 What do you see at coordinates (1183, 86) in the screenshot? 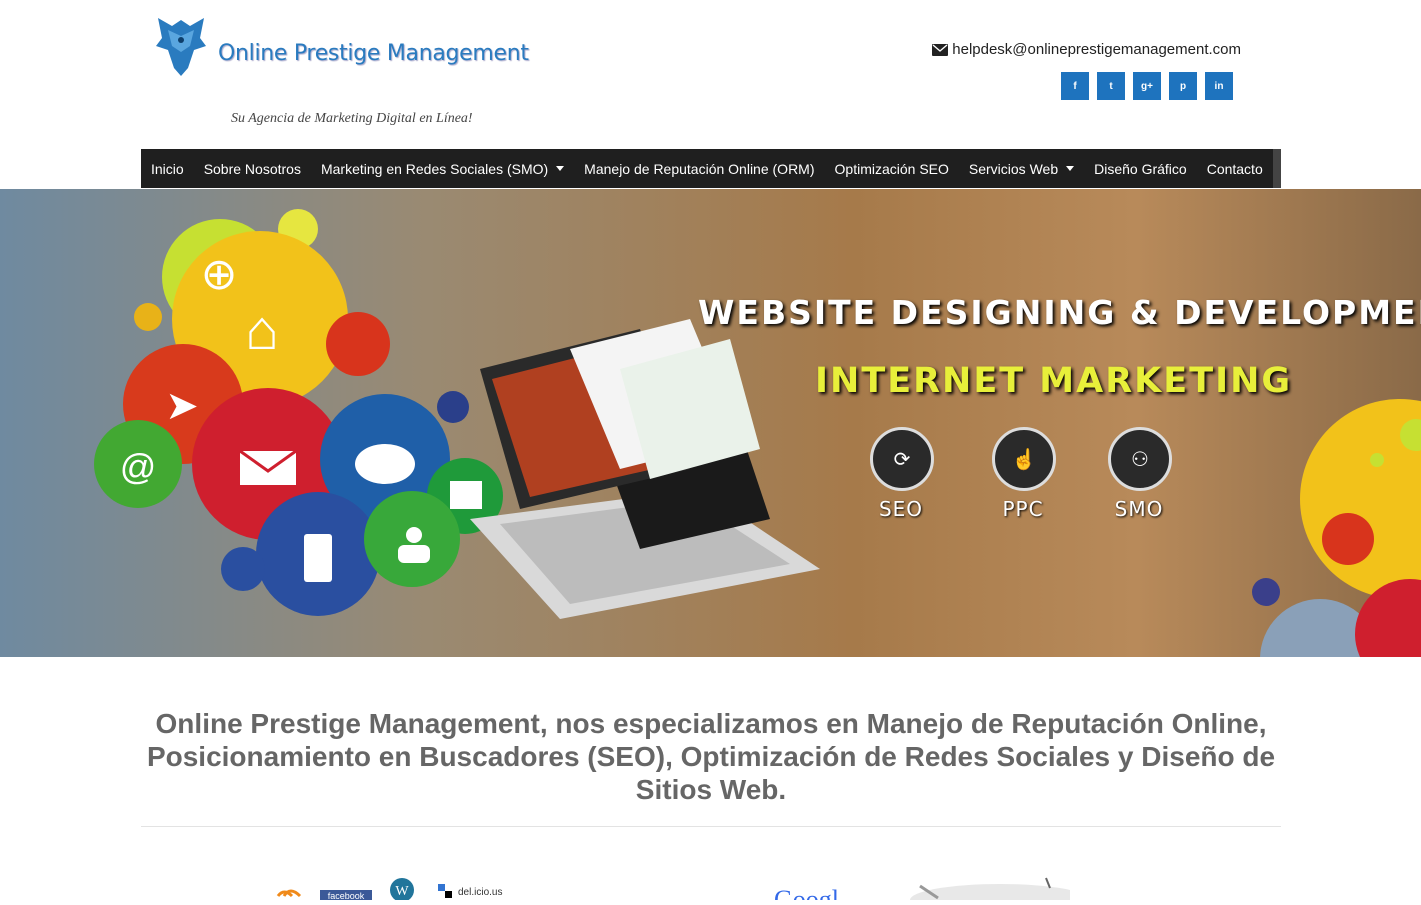
I see `pinterest-icon: p` at bounding box center [1183, 86].